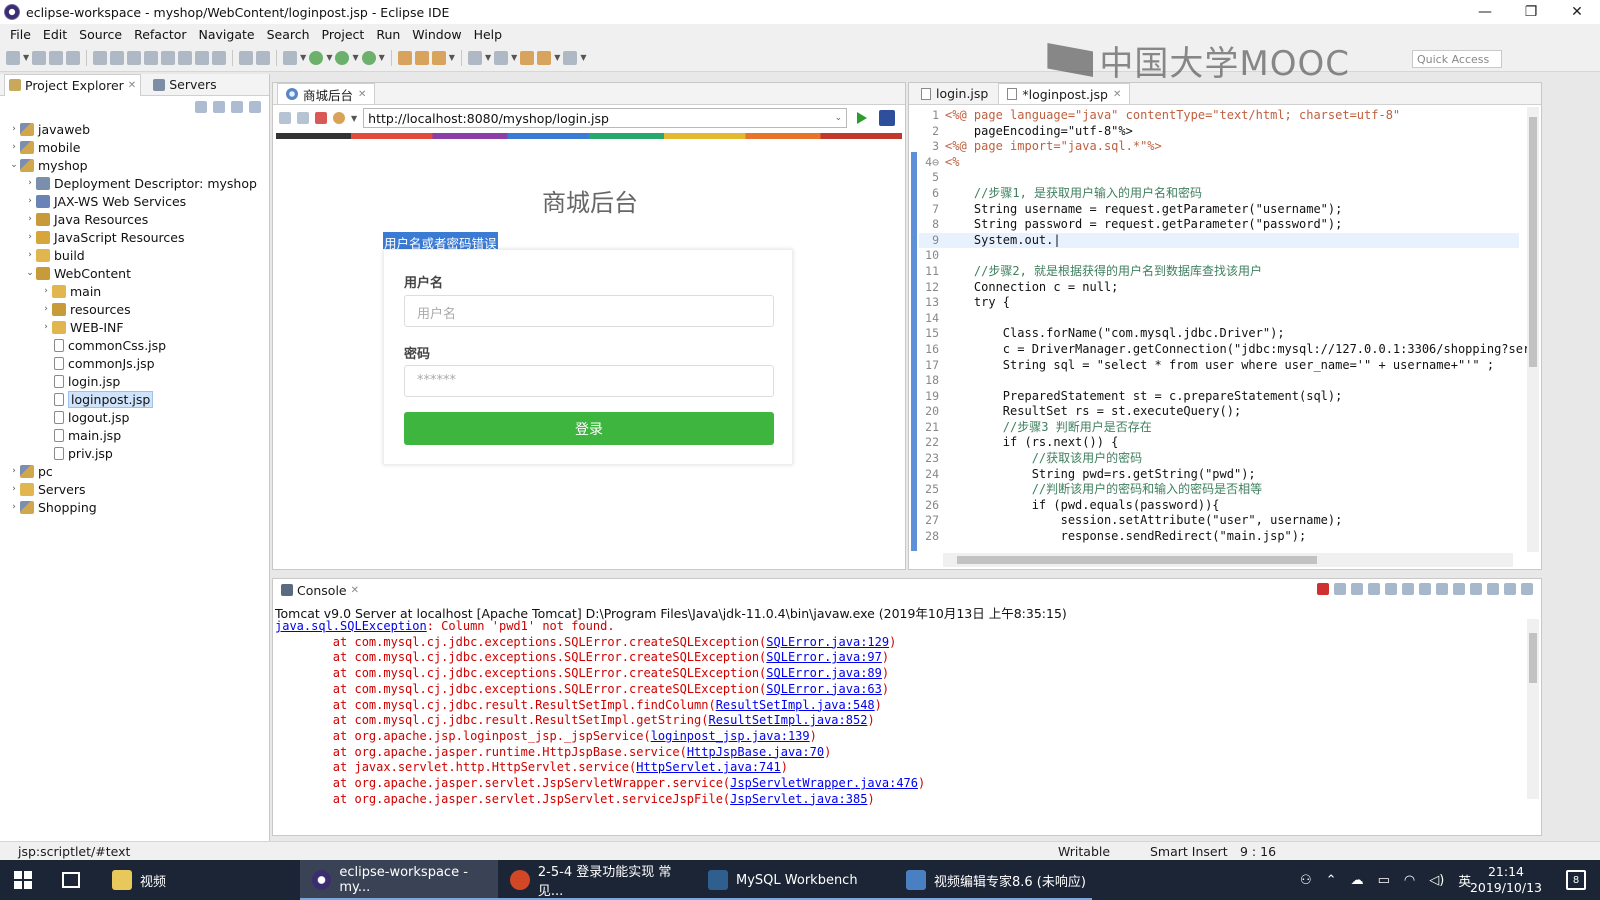  Describe the element at coordinates (730, 736) in the screenshot. I see `stack-frame-link: loginpost_jsp.java:139` at that location.